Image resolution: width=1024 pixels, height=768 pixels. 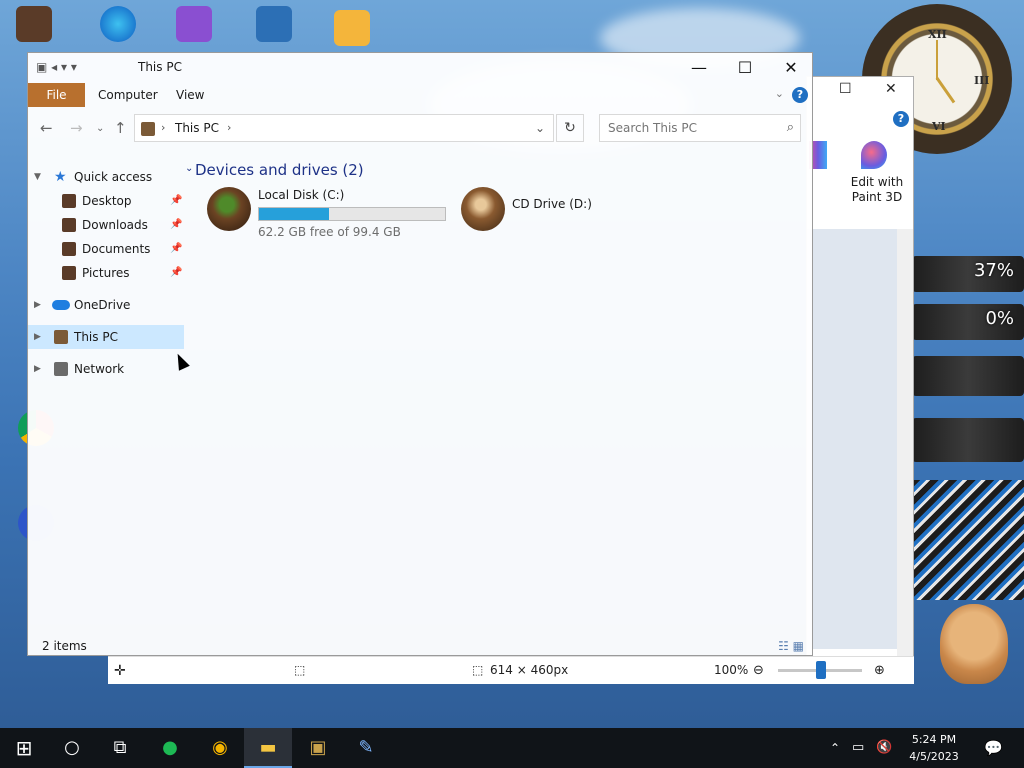 I want to click on nav-item-label: OneDrive, so click(x=102, y=305).